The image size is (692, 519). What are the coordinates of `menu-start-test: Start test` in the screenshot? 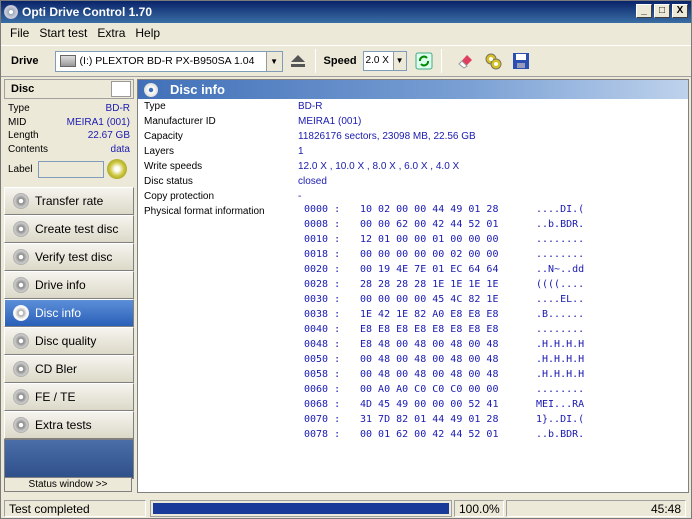 It's located at (63, 33).